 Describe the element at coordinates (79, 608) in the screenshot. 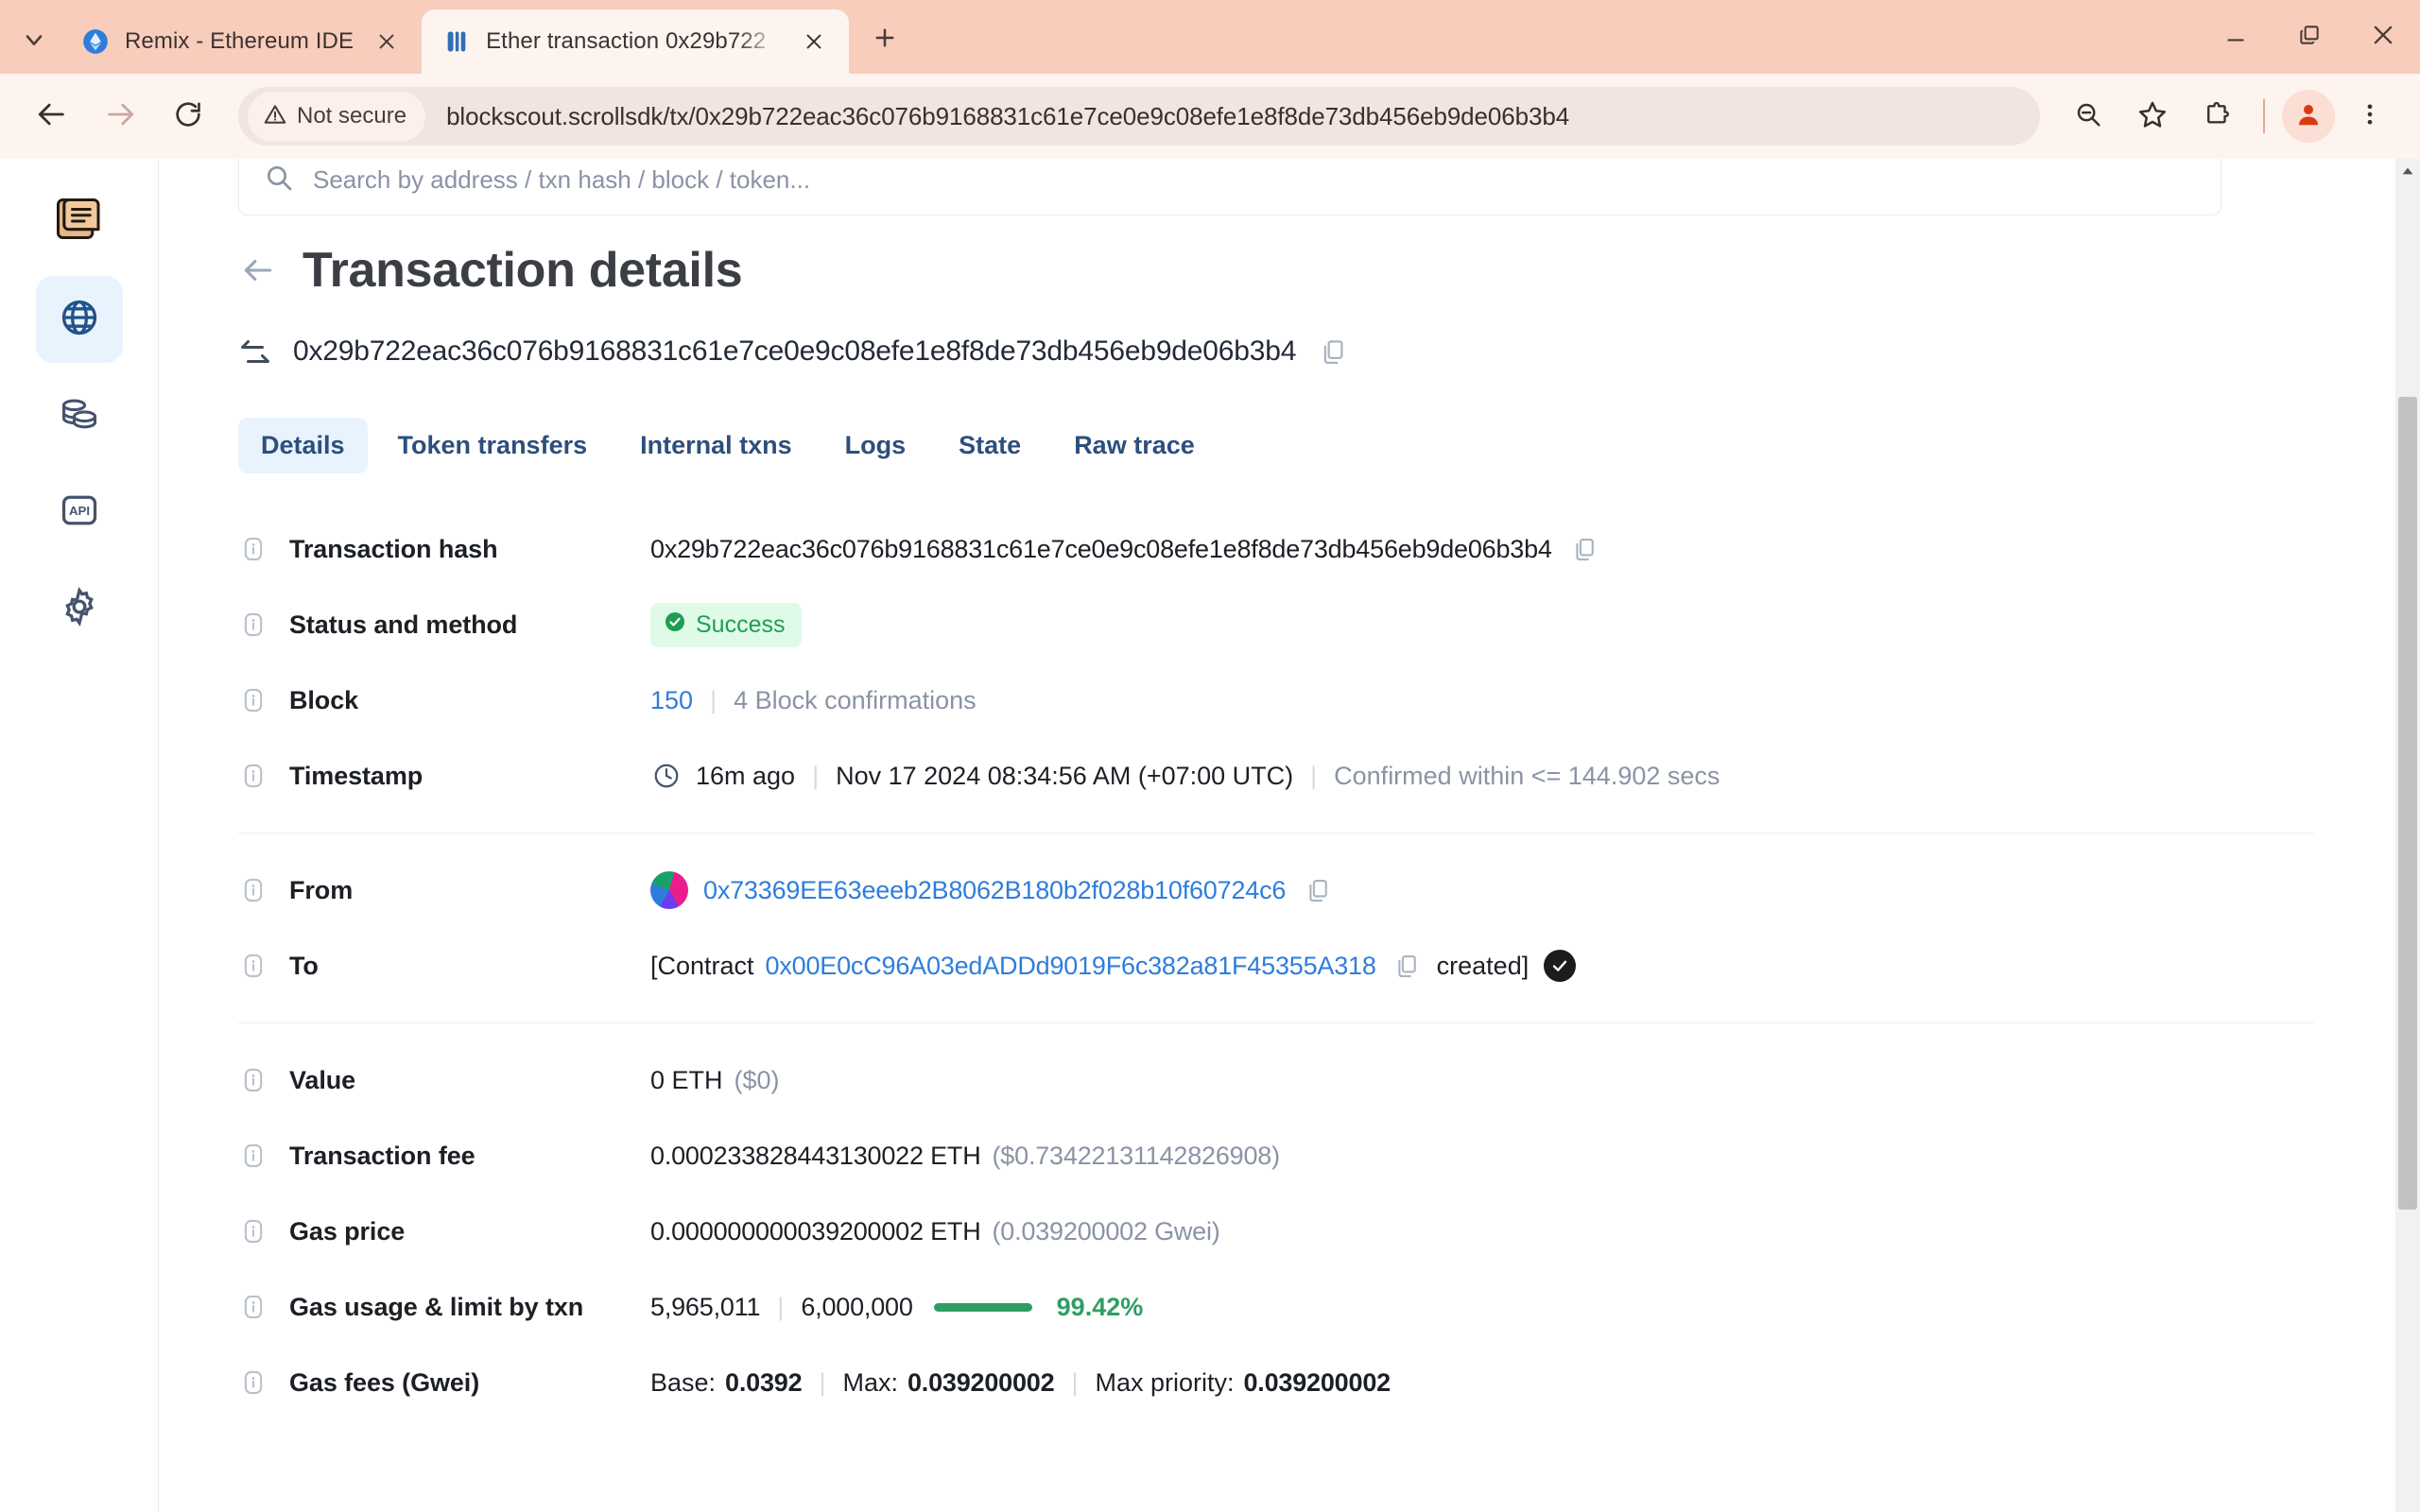

I see `sidebar-item-settings` at that location.